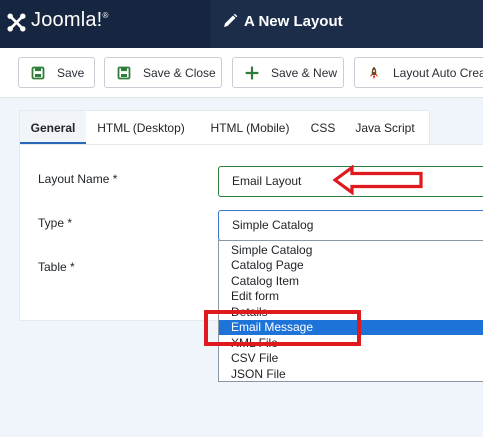 The width and height of the screenshot is (483, 437). Describe the element at coordinates (252, 72) in the screenshot. I see `plus-icon` at that location.